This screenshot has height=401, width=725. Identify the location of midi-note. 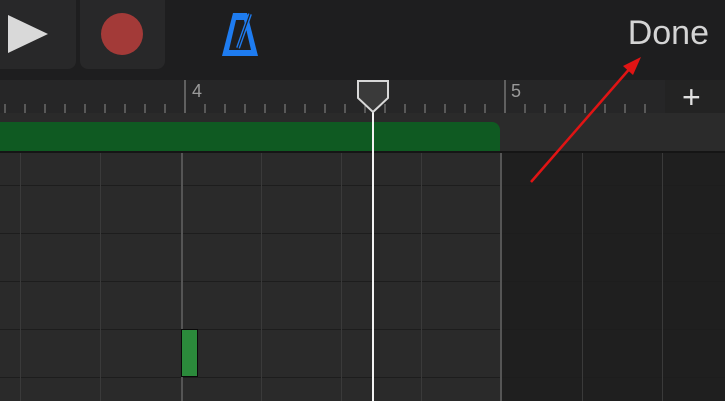
(189, 353).